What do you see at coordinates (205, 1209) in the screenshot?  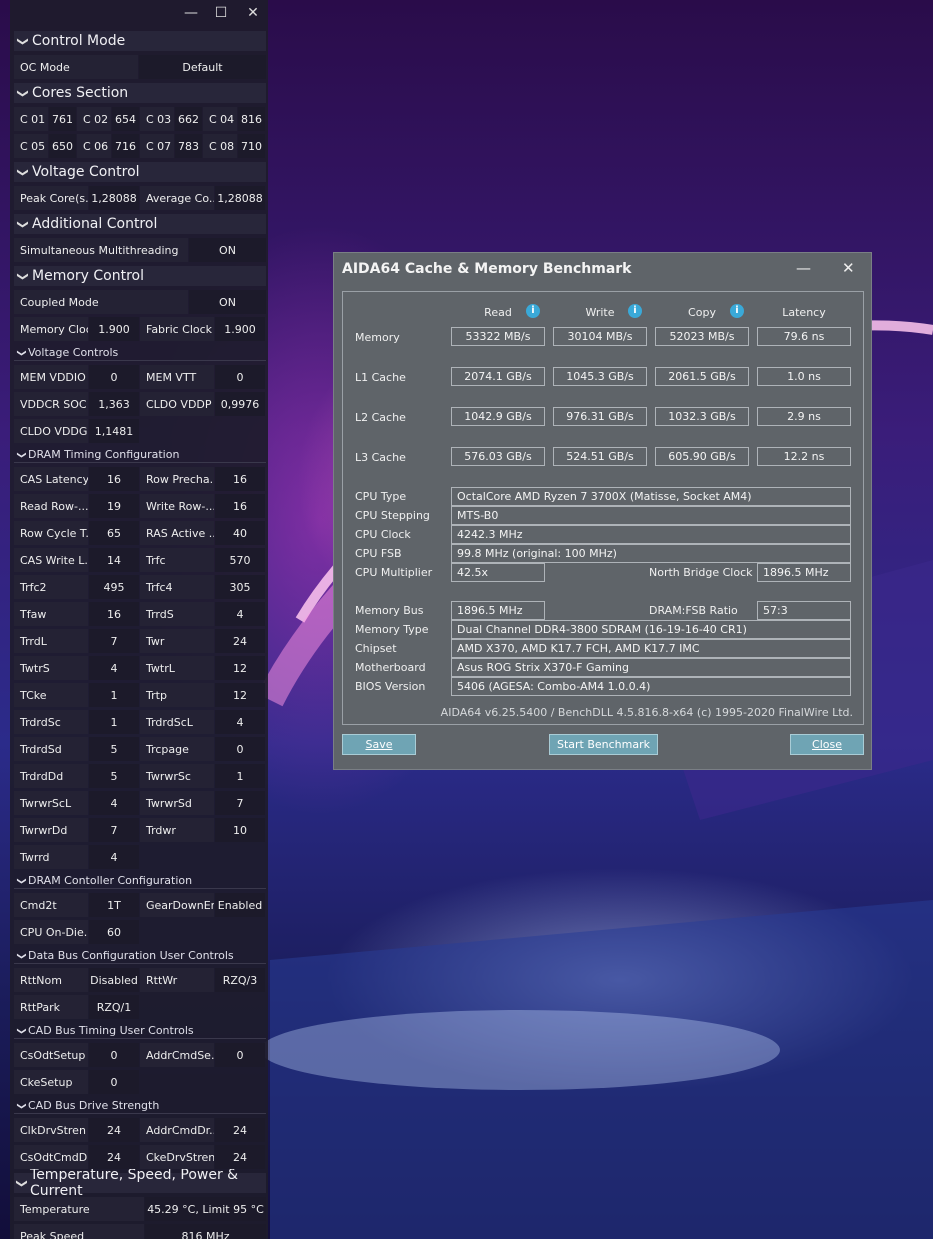 I see `setting-value: 45.29 °C, Limit 95 °C` at bounding box center [205, 1209].